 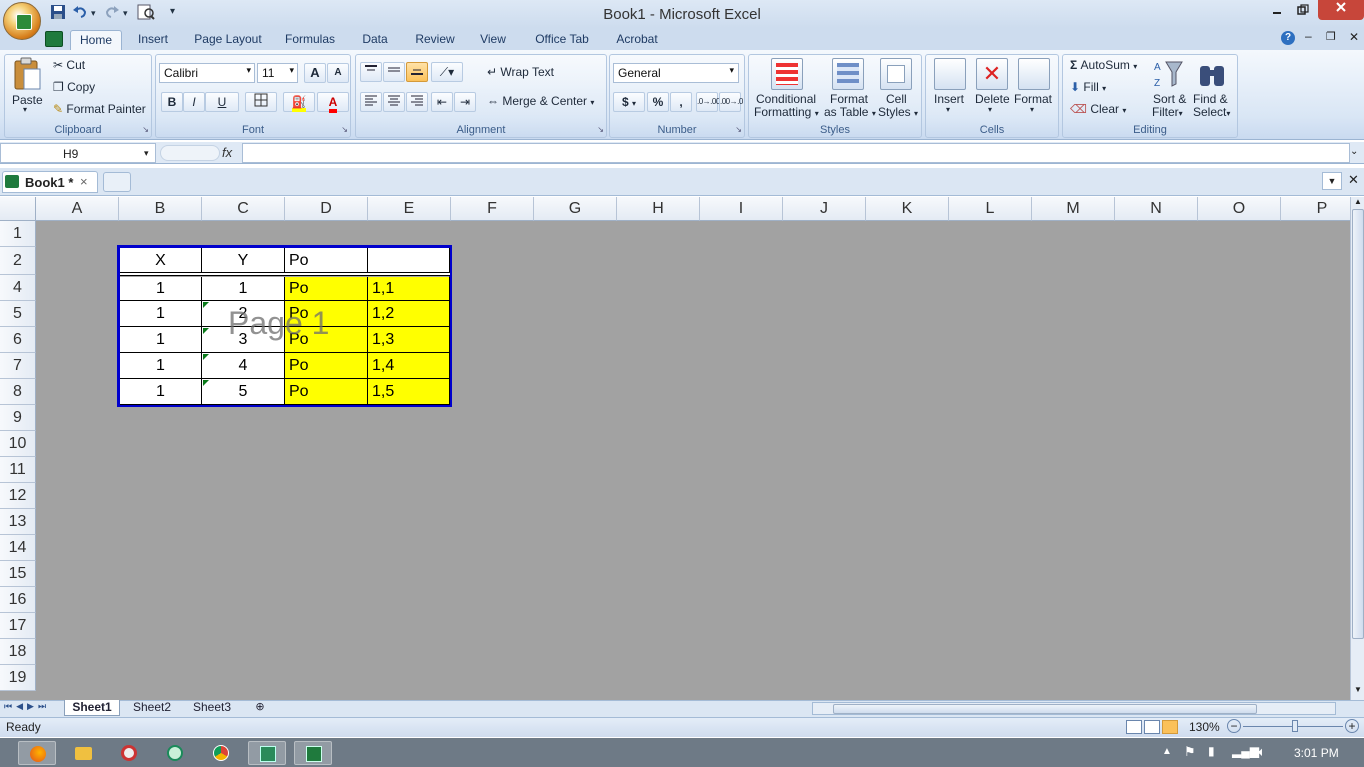 I want to click on table-row-2-cell-e: 1,2, so click(x=409, y=314).